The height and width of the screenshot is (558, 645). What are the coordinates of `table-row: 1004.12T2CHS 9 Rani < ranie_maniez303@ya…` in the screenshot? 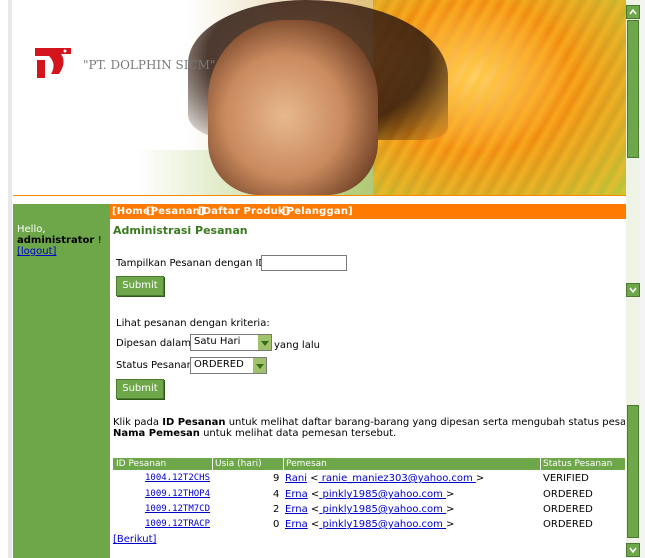 It's located at (369, 478).